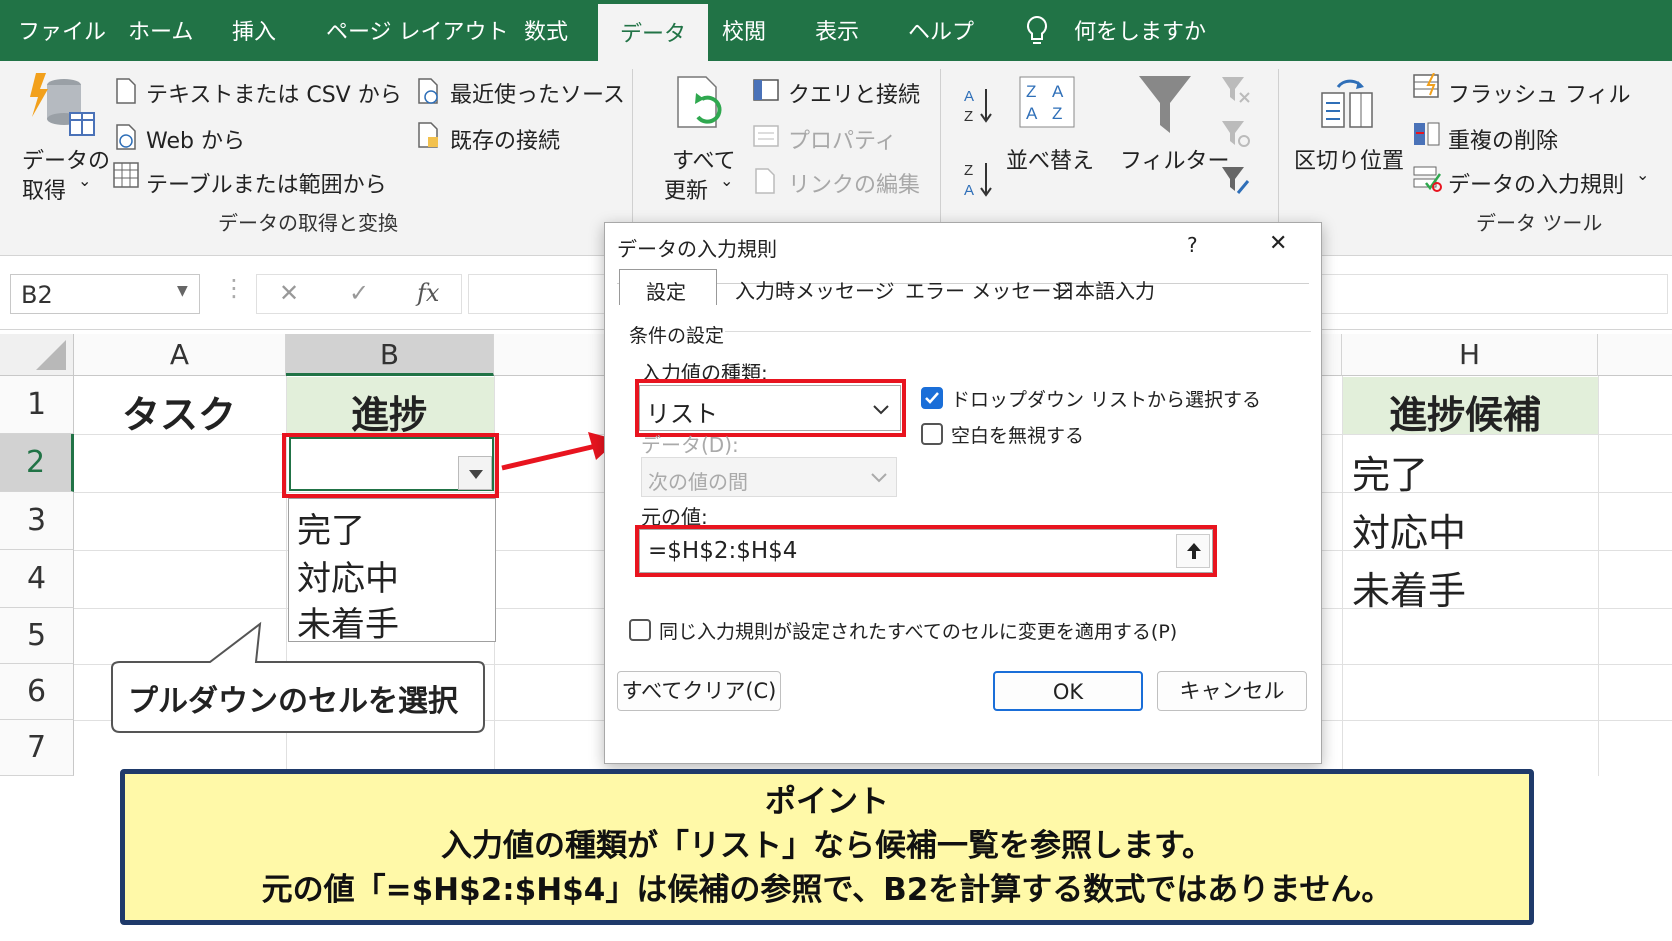  Describe the element at coordinates (1349, 159) in the screenshot. I see `text-to-columns-button: 区切り位置` at that location.